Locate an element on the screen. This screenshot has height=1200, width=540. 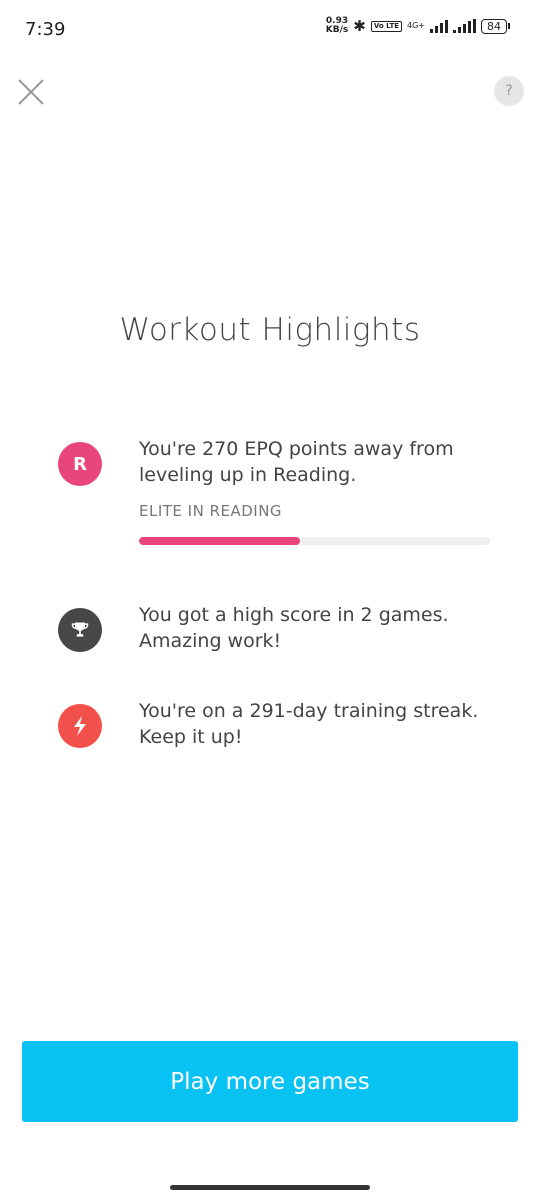
battery-icon: 84 is located at coordinates (495, 26).